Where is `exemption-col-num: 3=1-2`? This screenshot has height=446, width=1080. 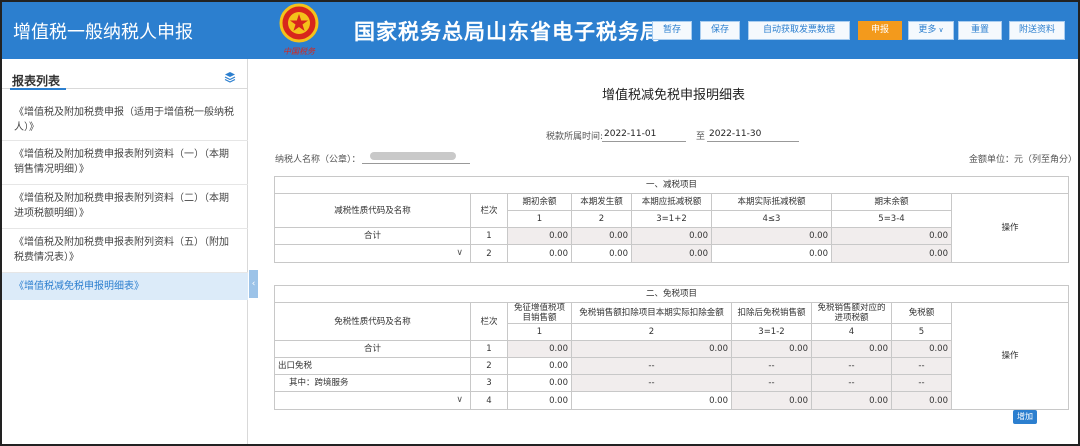 exemption-col-num: 3=1-2 is located at coordinates (771, 332).